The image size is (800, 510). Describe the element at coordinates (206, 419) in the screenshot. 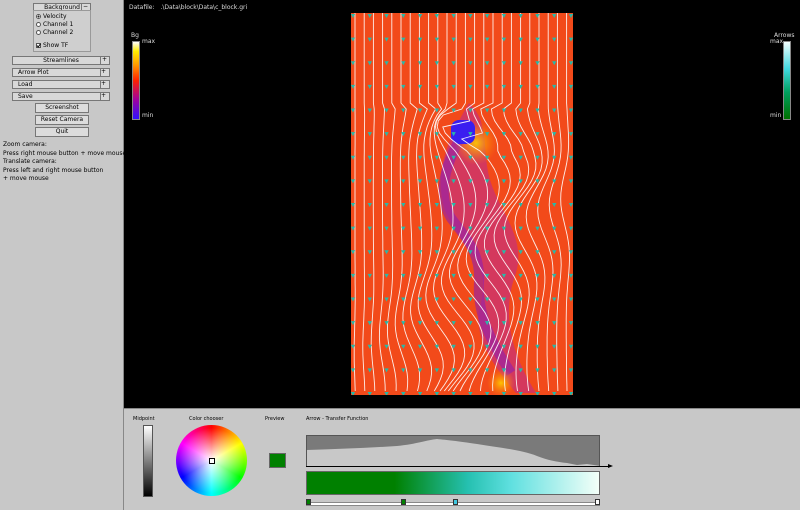

I see `color-chooser-label: Color chooser` at that location.